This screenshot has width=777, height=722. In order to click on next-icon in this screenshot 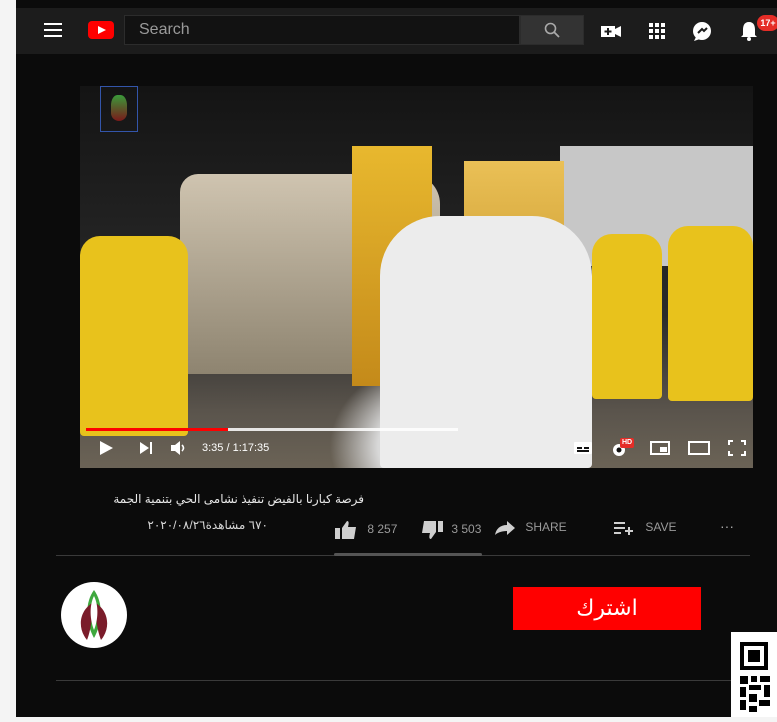, I will do `click(146, 448)`.